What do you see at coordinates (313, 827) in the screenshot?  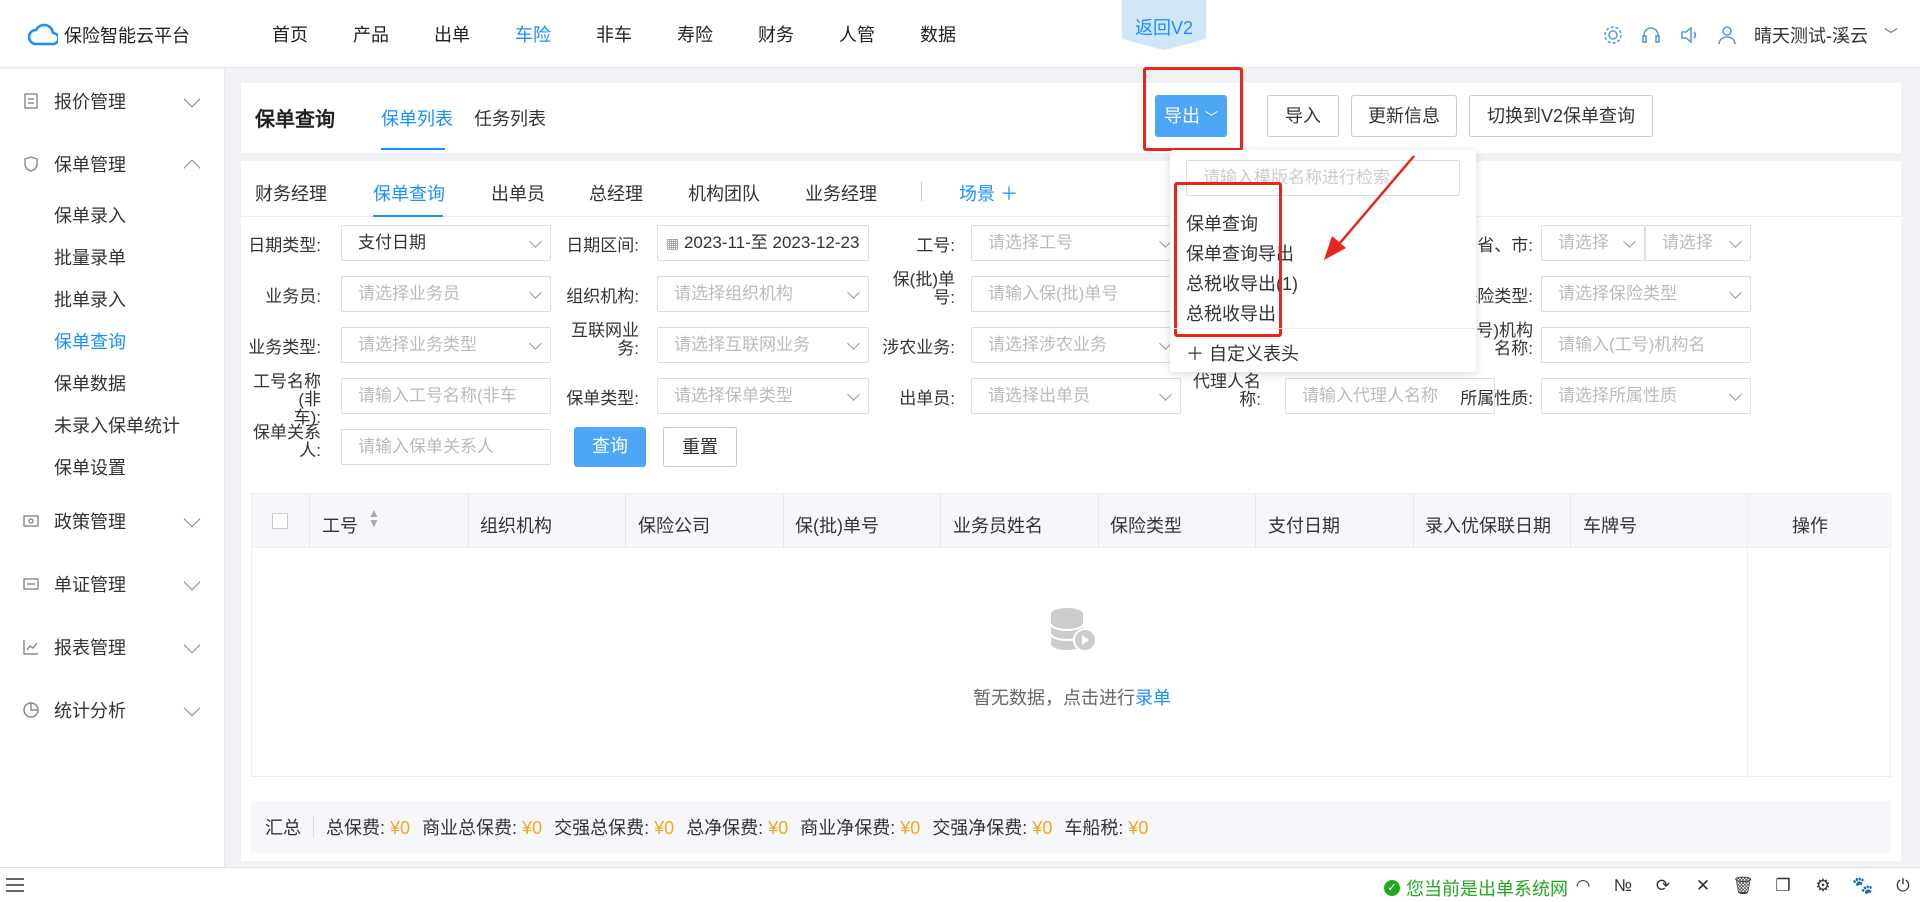 I see `divider` at bounding box center [313, 827].